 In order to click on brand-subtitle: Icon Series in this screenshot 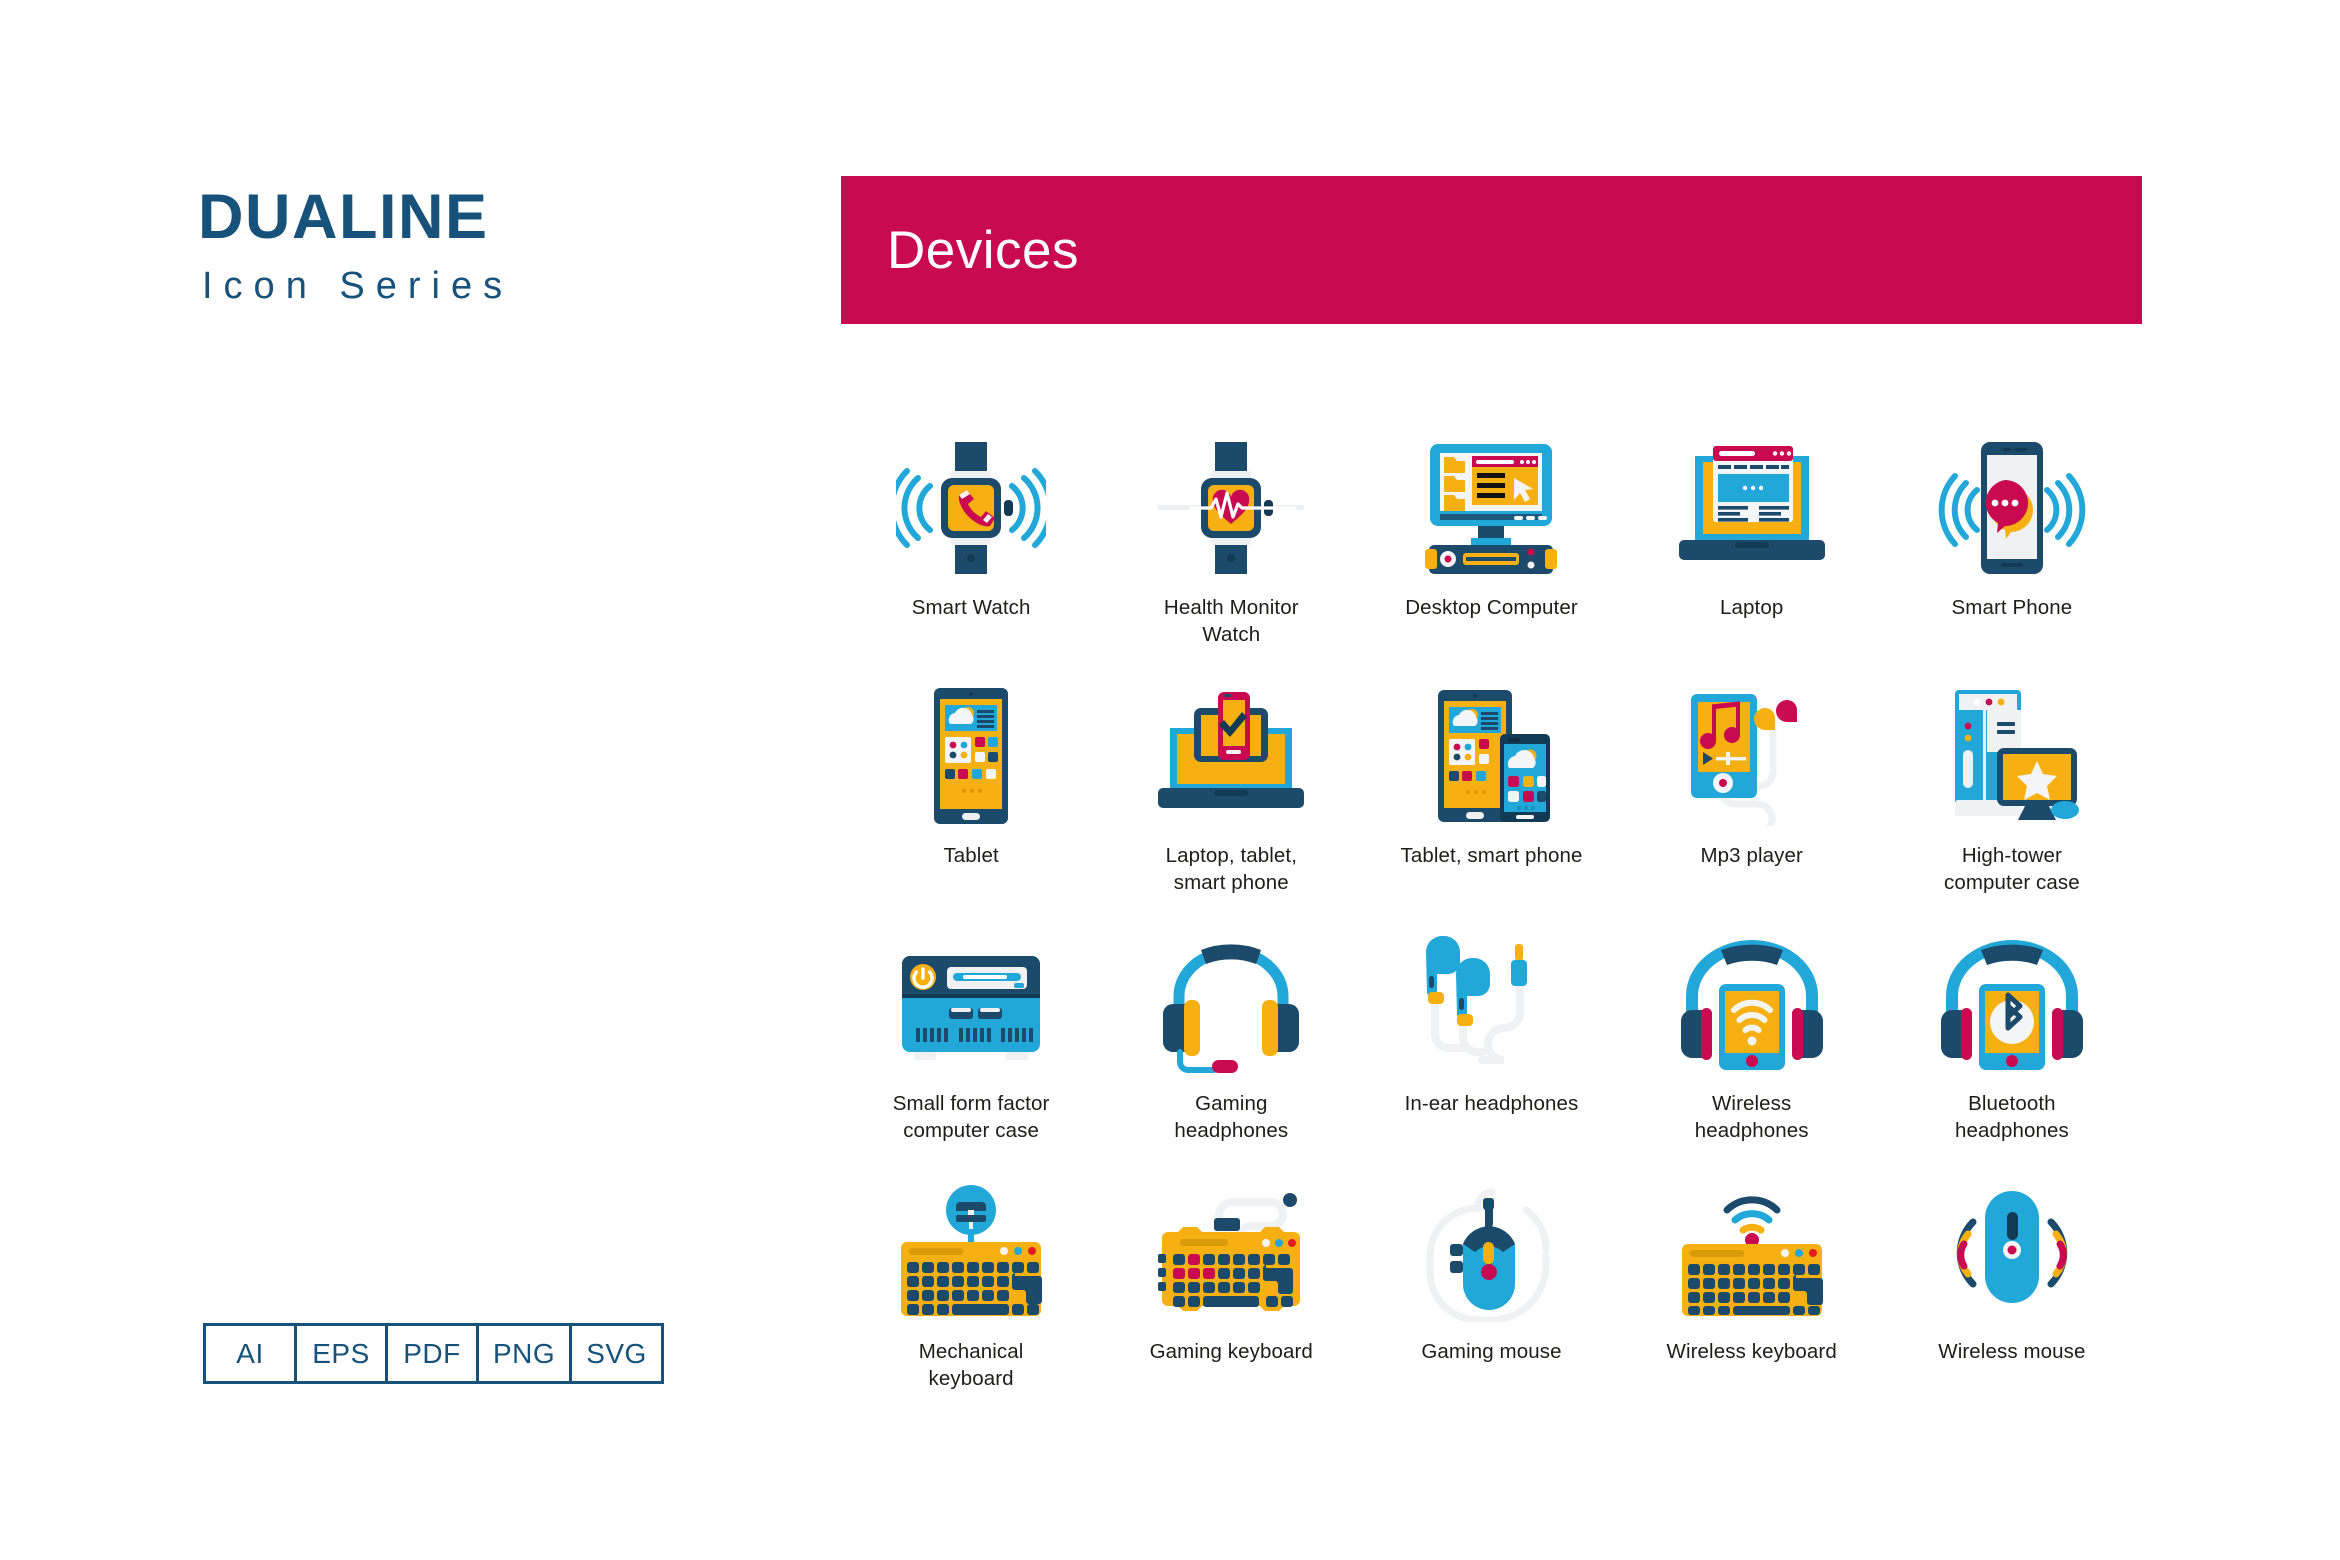, I will do `click(358, 286)`.